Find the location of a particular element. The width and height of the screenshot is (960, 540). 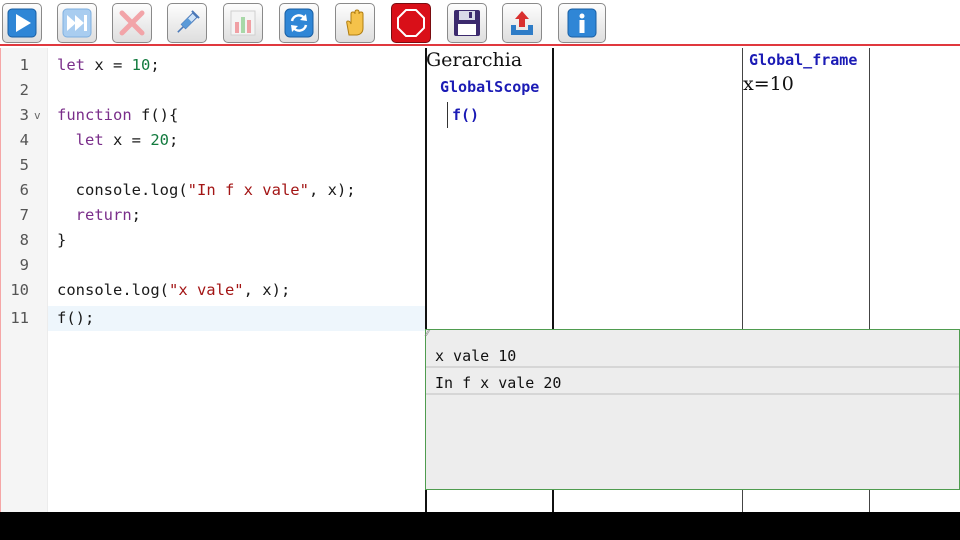

upload-icon is located at coordinates (522, 23).